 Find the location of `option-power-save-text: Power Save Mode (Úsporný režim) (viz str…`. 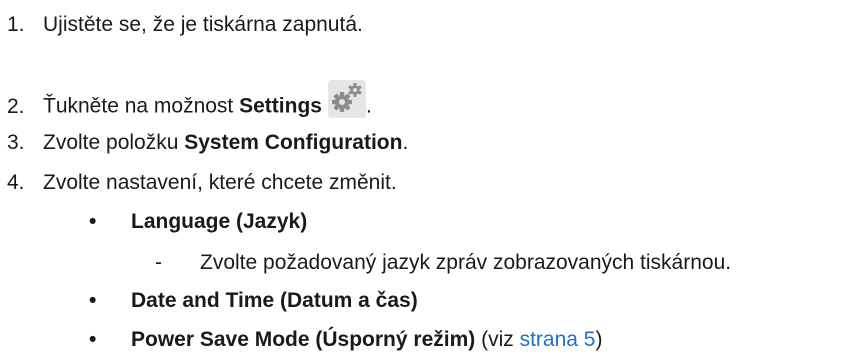

option-power-save-text: Power Save Mode (Úsporný režim) (viz str… is located at coordinates (366, 340).